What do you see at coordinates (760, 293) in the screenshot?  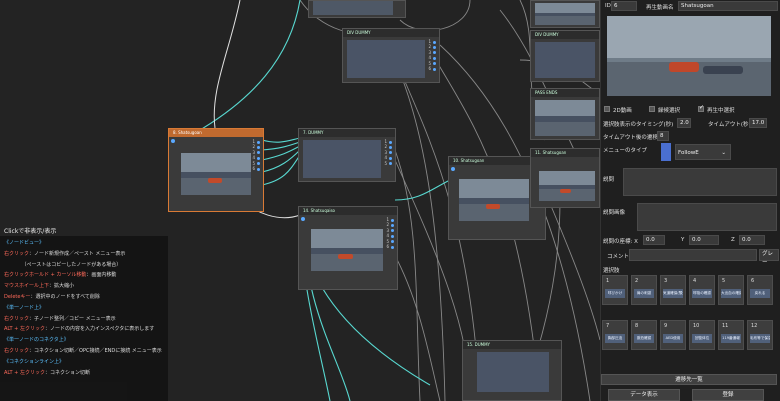 I see `choice-button: 戻れる` at bounding box center [760, 293].